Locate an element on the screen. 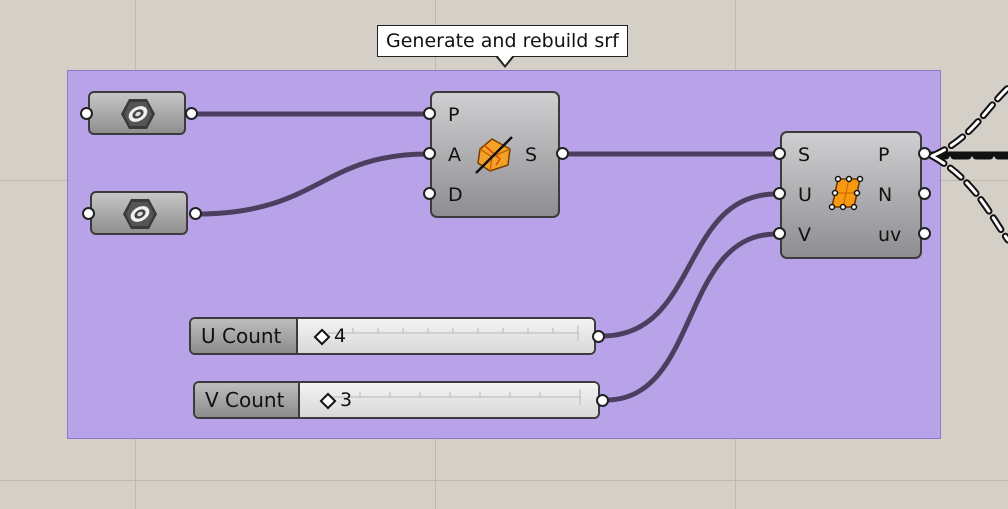 The width and height of the screenshot is (1008, 509). slider-track: 3 is located at coordinates (449, 400).